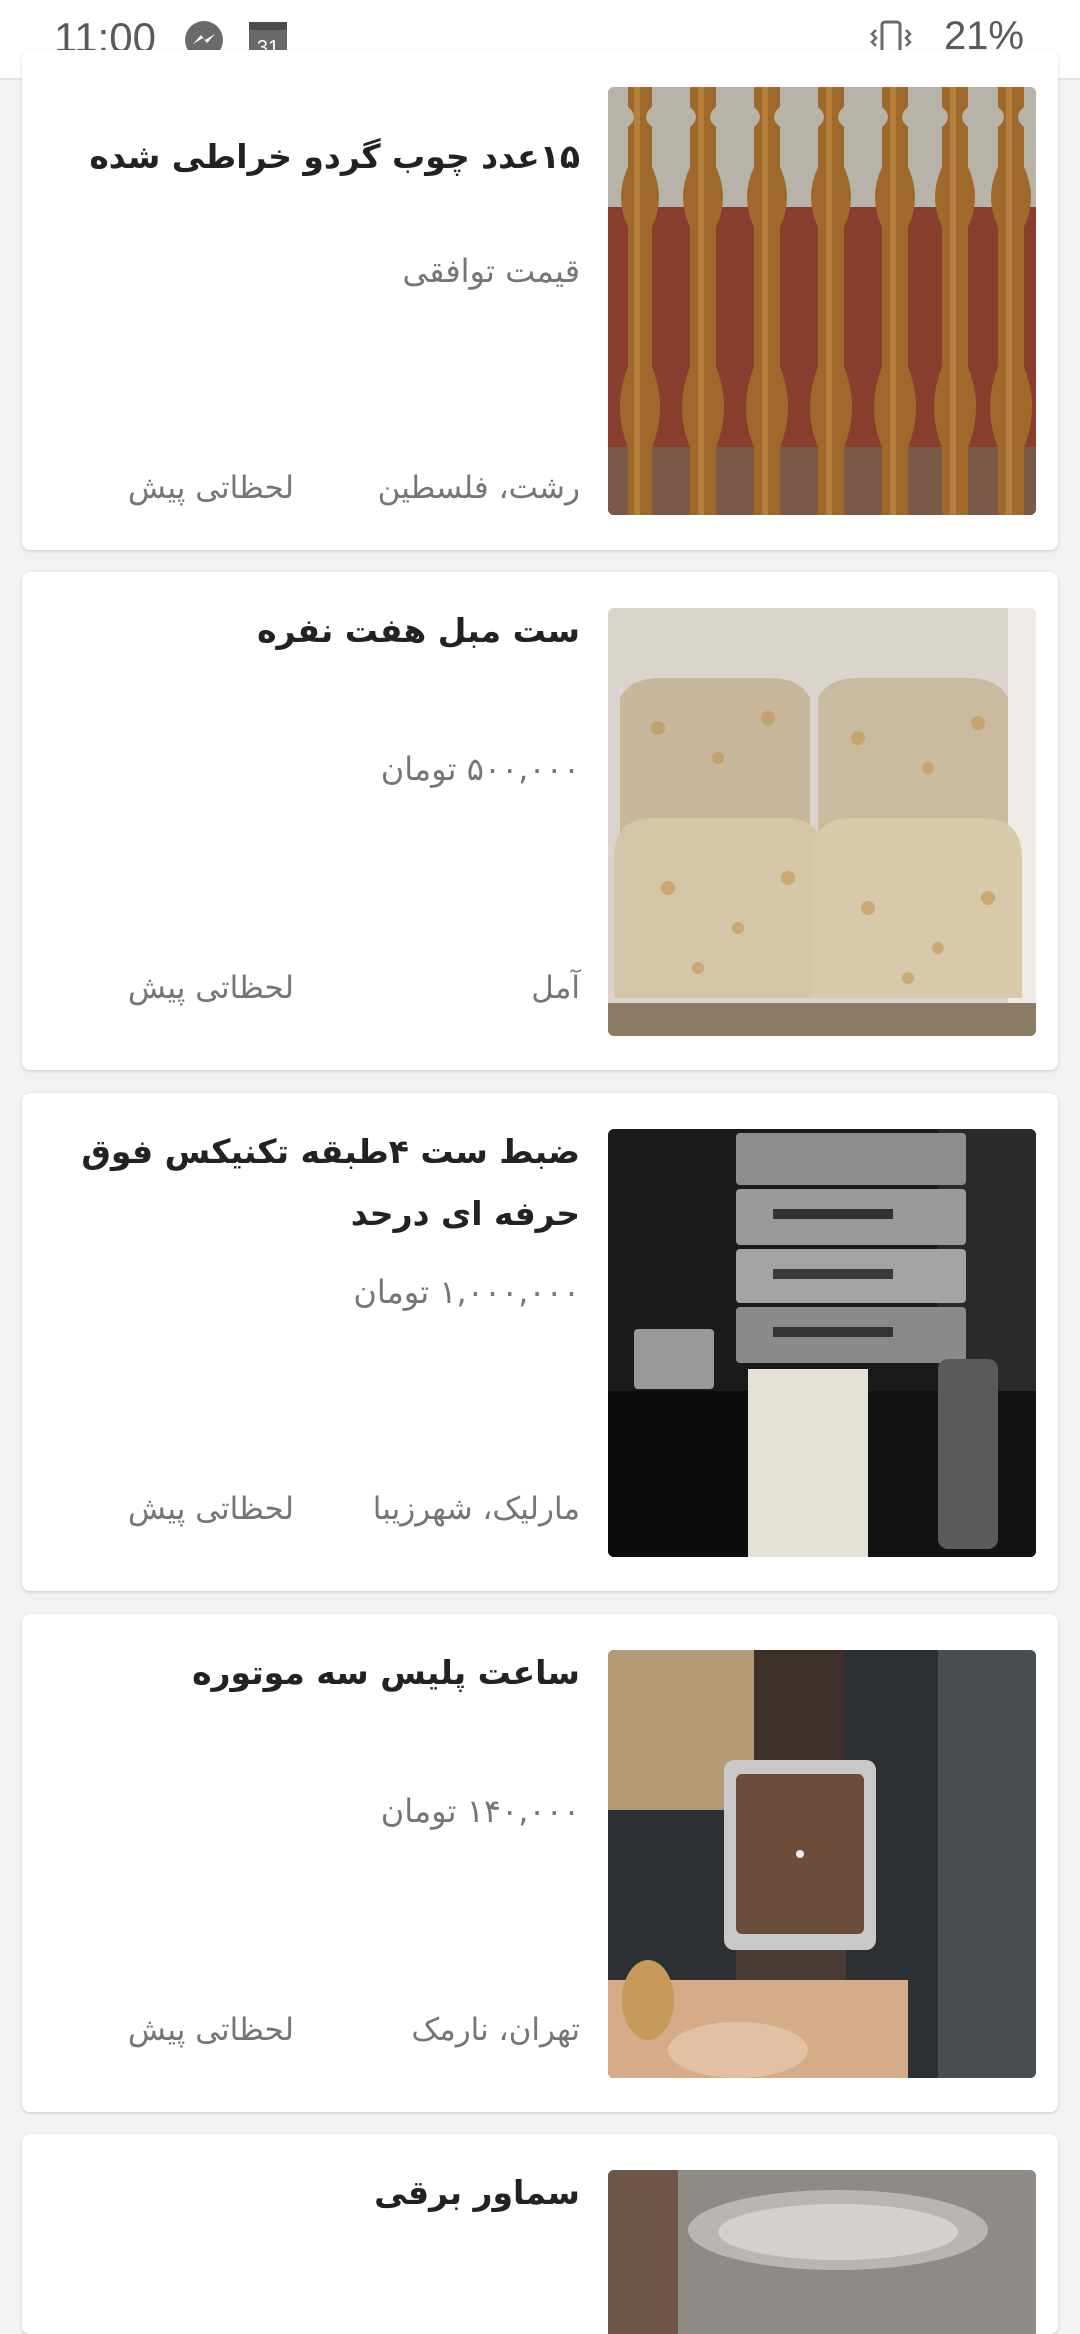 The image size is (1080, 2334). What do you see at coordinates (334, 156) in the screenshot?
I see `ad-title: ۱۵عدد چوب گردو خراطی شده` at bounding box center [334, 156].